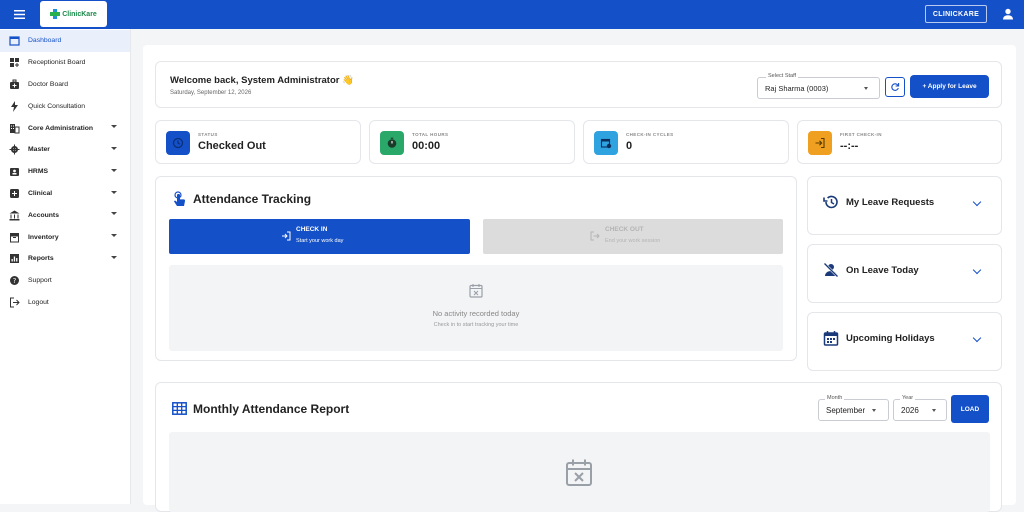 The width and height of the screenshot is (1024, 512). Describe the element at coordinates (14, 215) in the screenshot. I see `bank-icon` at that location.